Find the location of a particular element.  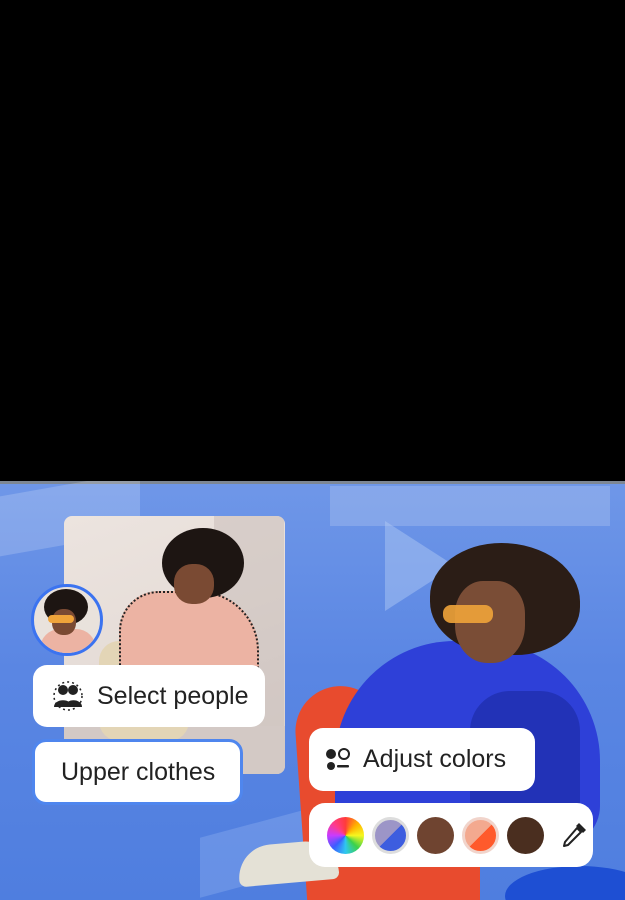

color-swatch-toolbar is located at coordinates (451, 835).